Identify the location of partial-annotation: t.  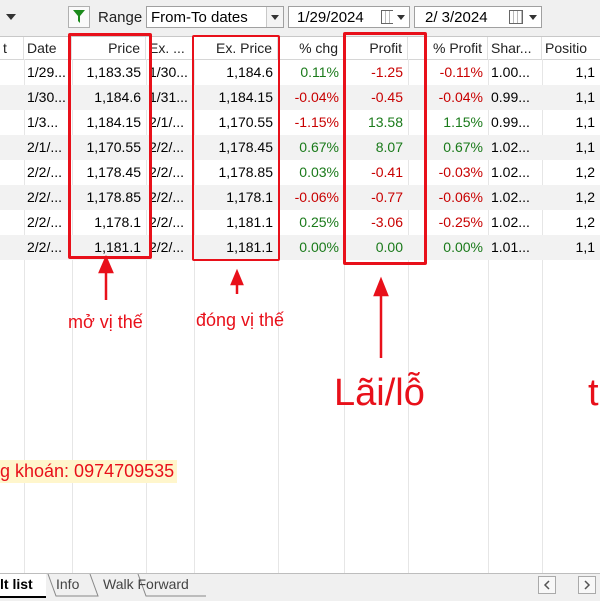
(593, 393).